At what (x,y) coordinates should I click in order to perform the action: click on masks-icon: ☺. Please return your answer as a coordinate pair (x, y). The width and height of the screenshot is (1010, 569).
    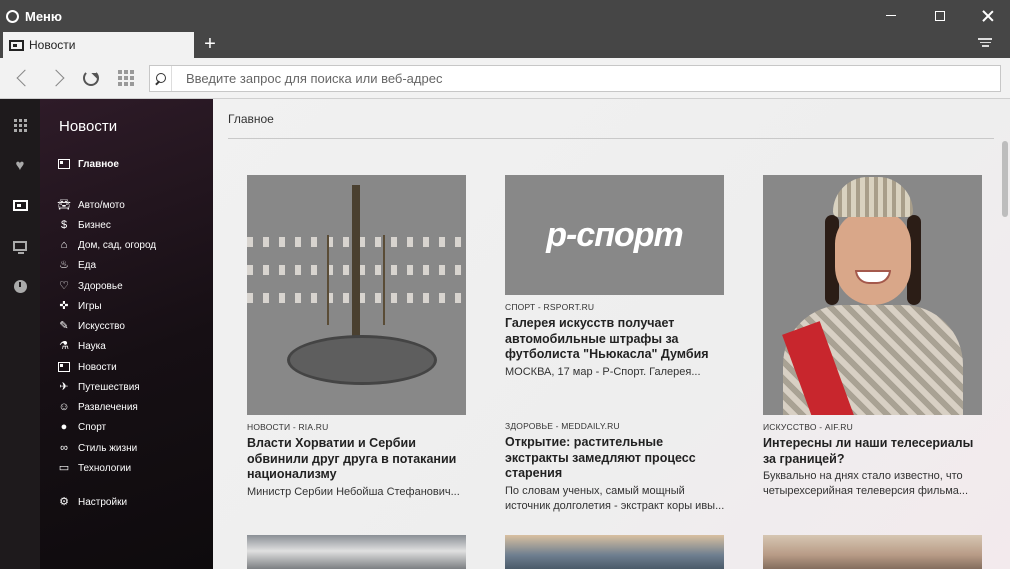
    Looking at the image, I should click on (64, 406).